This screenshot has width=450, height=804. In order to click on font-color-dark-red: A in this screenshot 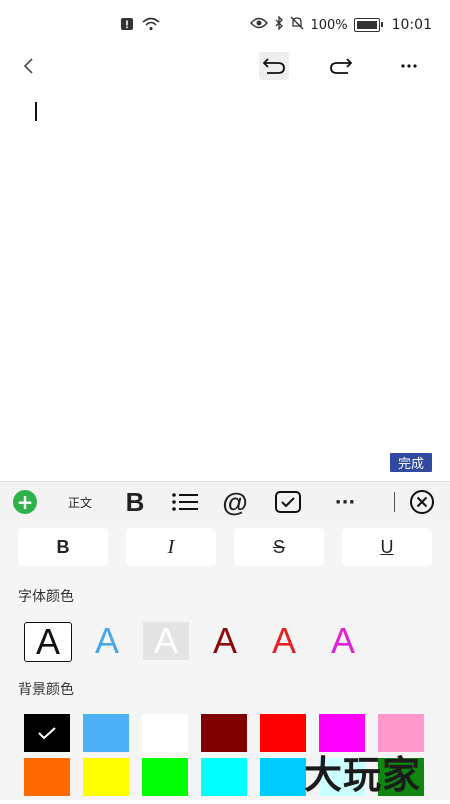, I will do `click(225, 640)`.